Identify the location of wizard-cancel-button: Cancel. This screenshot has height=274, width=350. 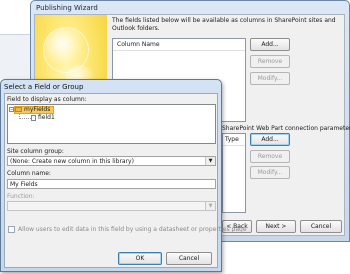
(321, 226).